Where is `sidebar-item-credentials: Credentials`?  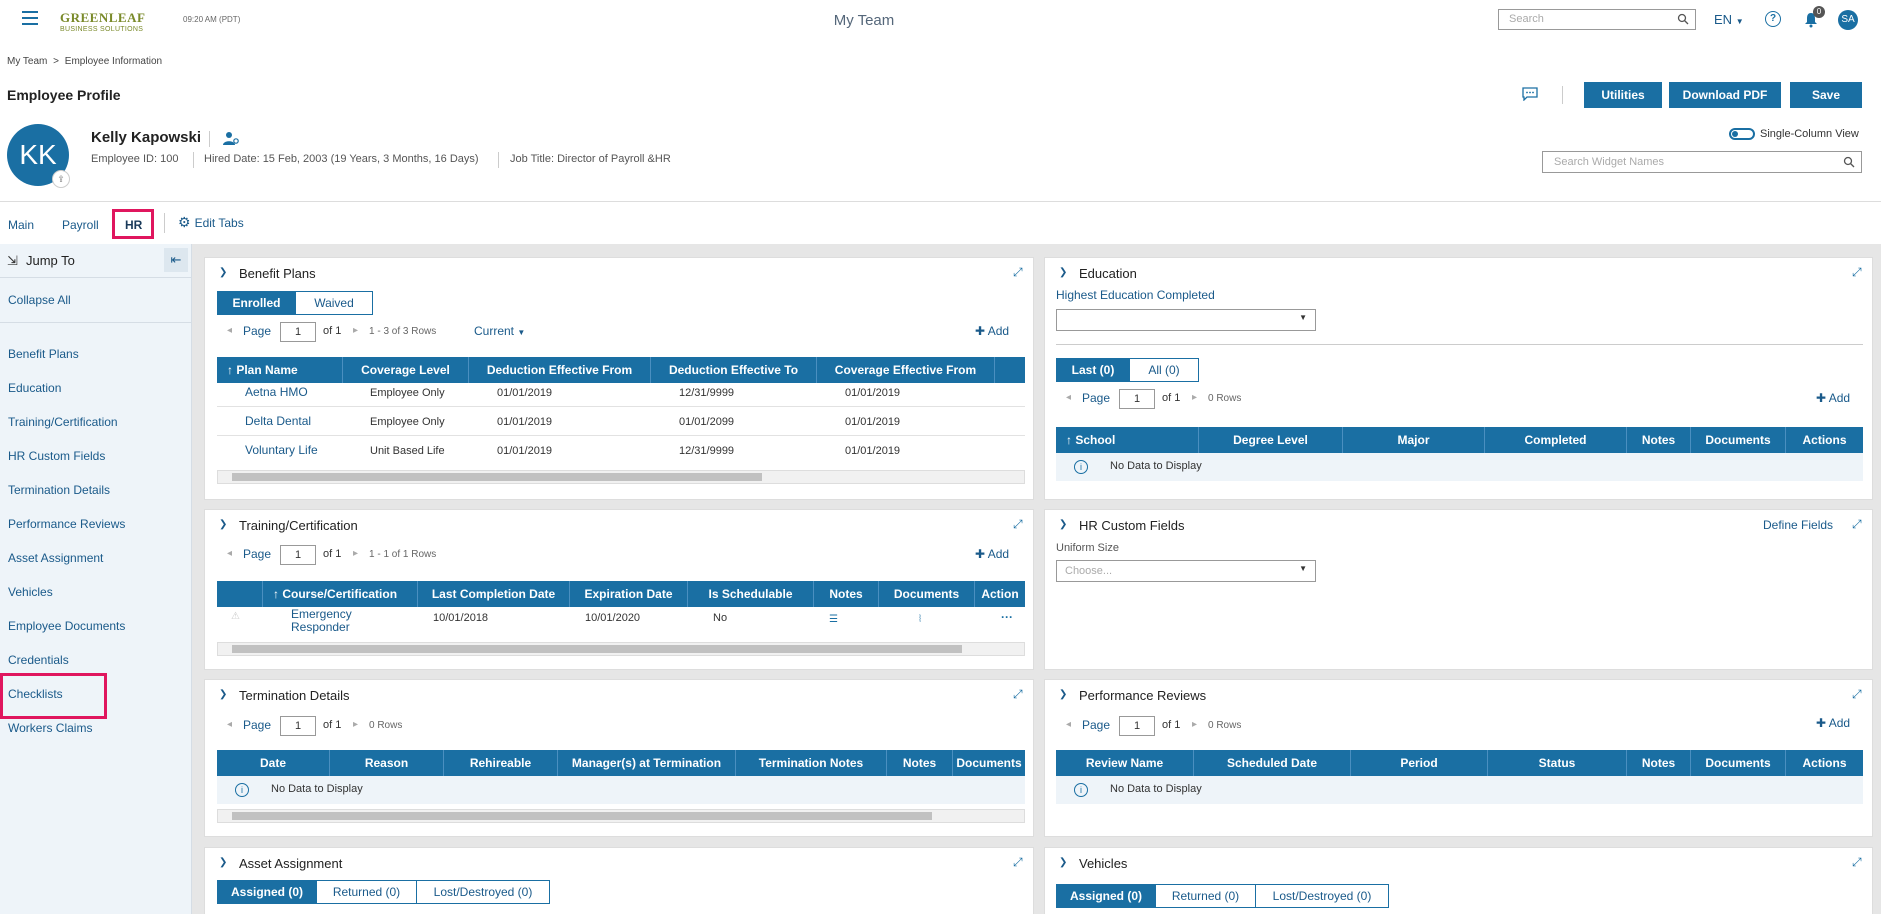
sidebar-item-credentials: Credentials is located at coordinates (38, 660).